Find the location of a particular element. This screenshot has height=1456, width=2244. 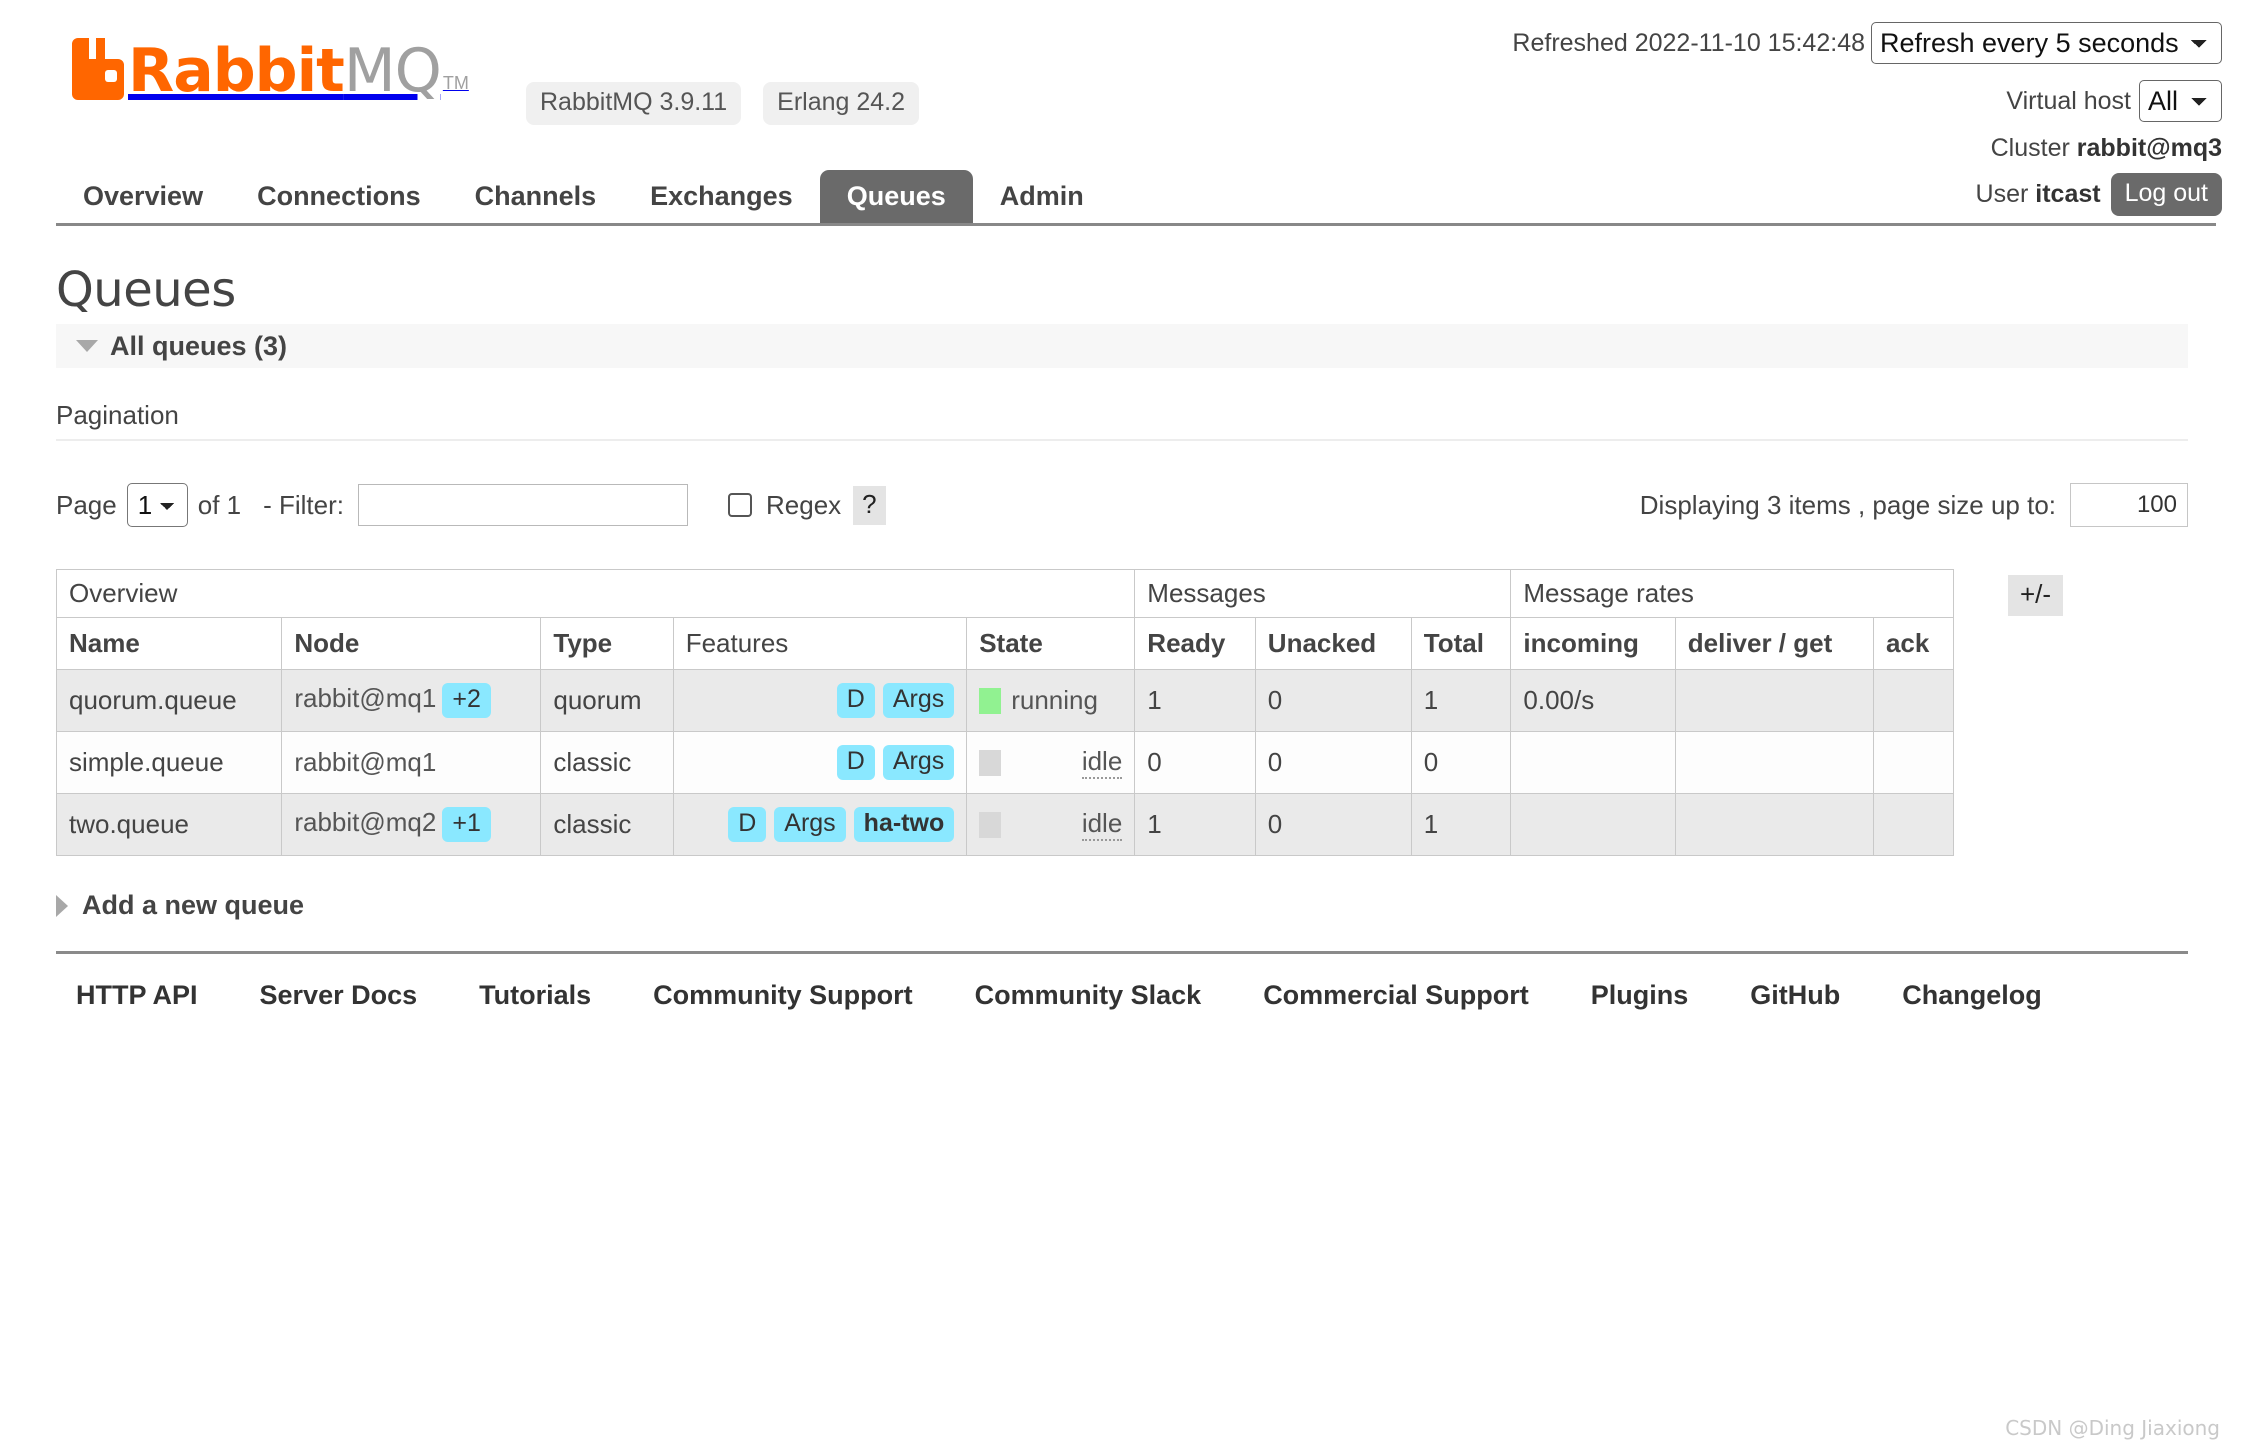

footer-link-plugins: Plugins is located at coordinates (1640, 995).